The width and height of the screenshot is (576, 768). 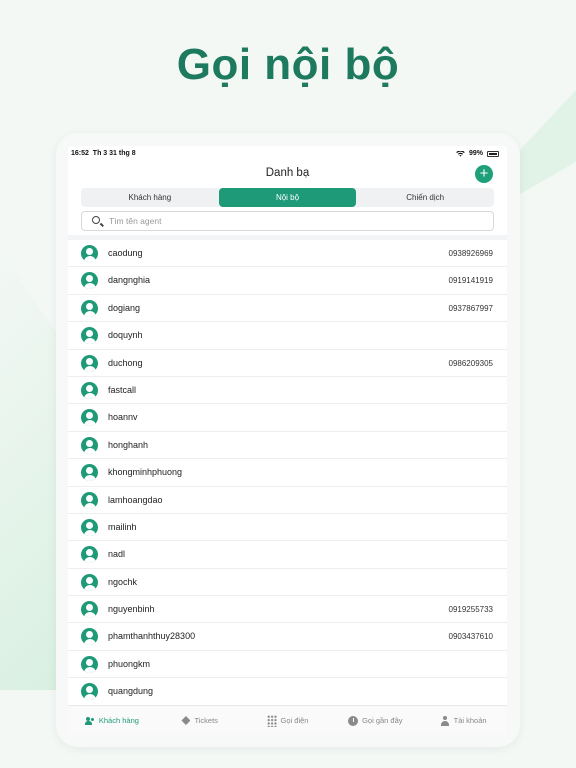 I want to click on list-item: nadl, so click(x=287, y=555).